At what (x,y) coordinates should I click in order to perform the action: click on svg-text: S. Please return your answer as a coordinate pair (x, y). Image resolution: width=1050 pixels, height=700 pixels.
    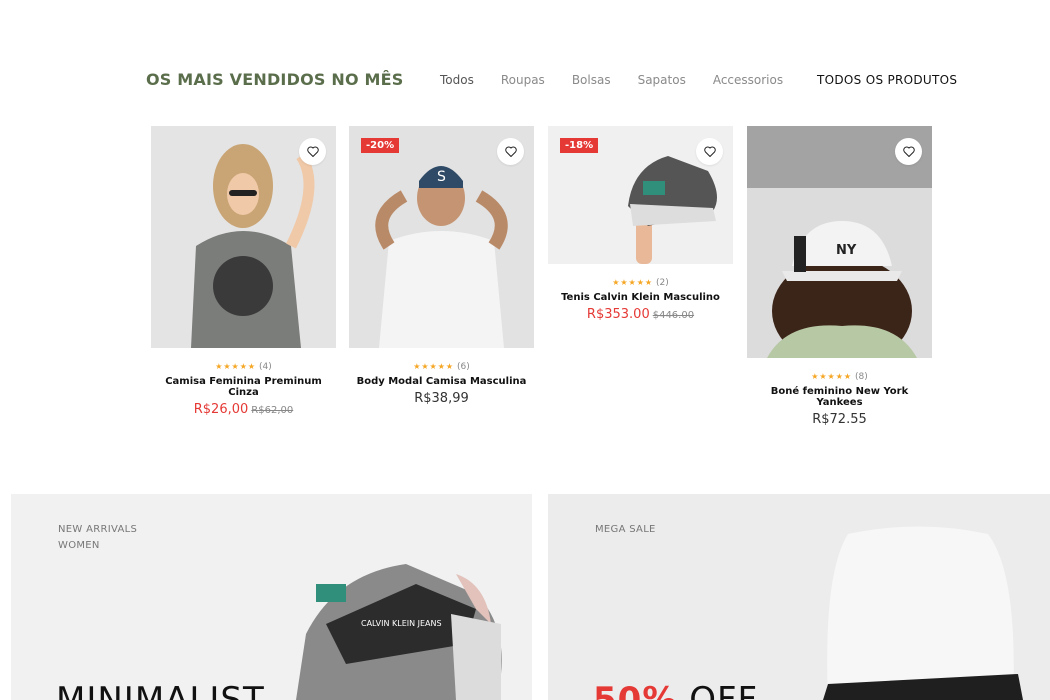
    Looking at the image, I should click on (441, 177).